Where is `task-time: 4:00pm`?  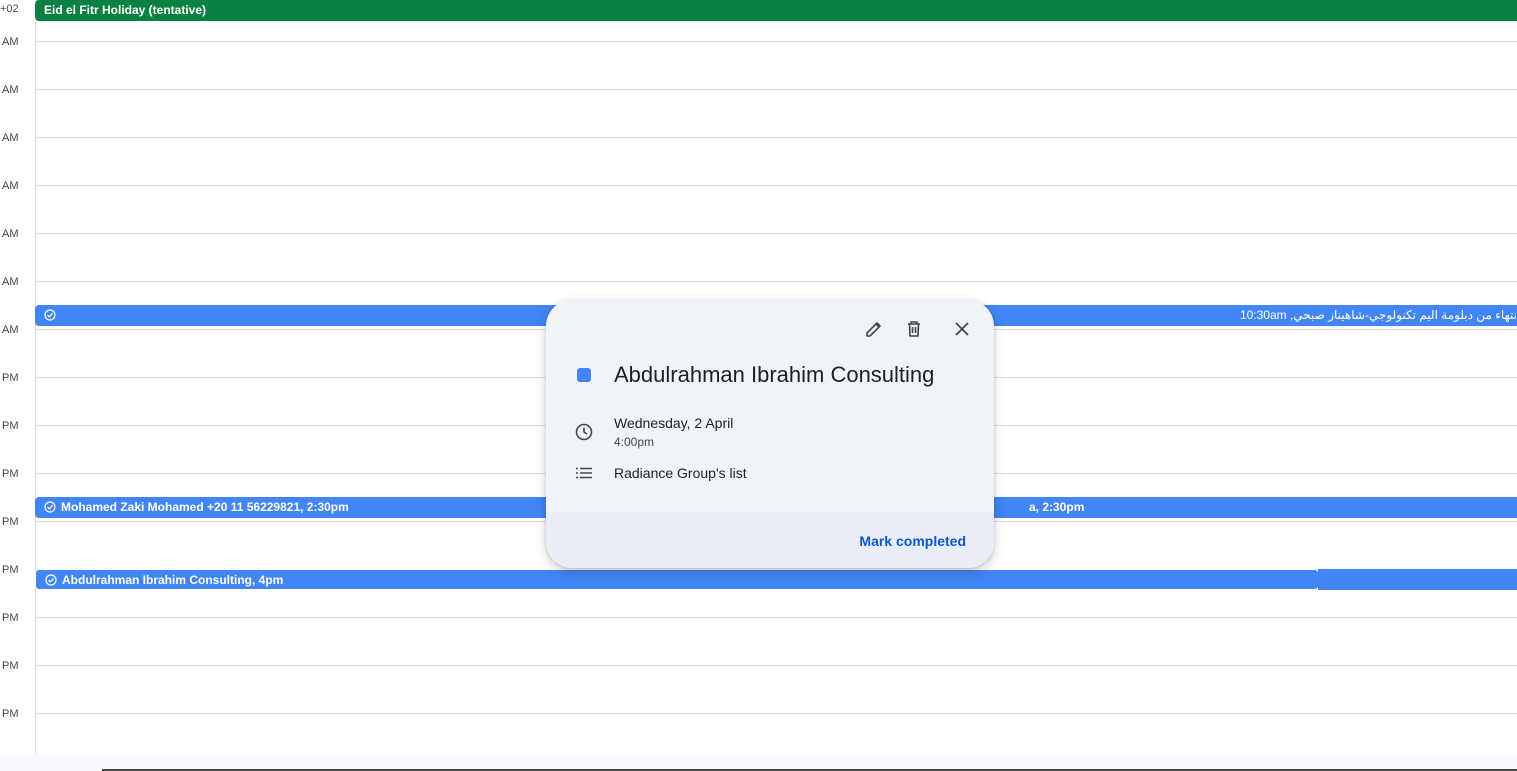
task-time: 4:00pm is located at coordinates (634, 442).